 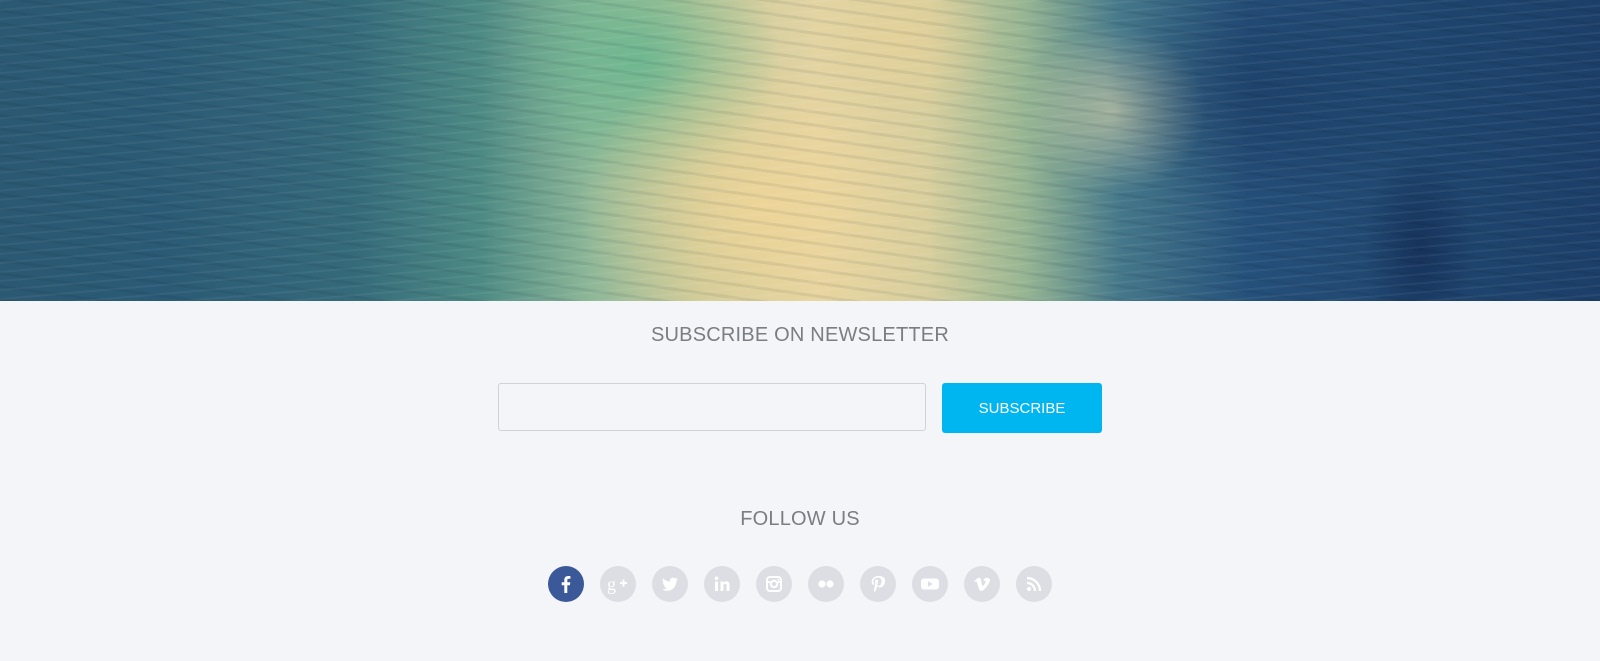 I want to click on pinterest-icon, so click(x=878, y=584).